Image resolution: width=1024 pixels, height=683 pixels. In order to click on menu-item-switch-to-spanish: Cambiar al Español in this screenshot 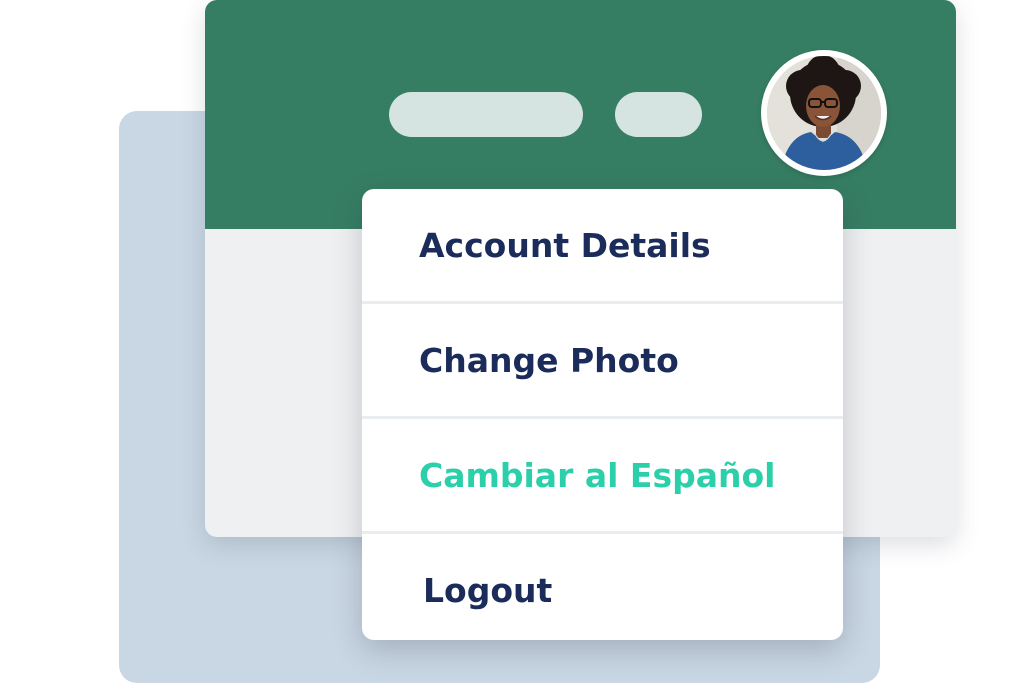, I will do `click(602, 476)`.